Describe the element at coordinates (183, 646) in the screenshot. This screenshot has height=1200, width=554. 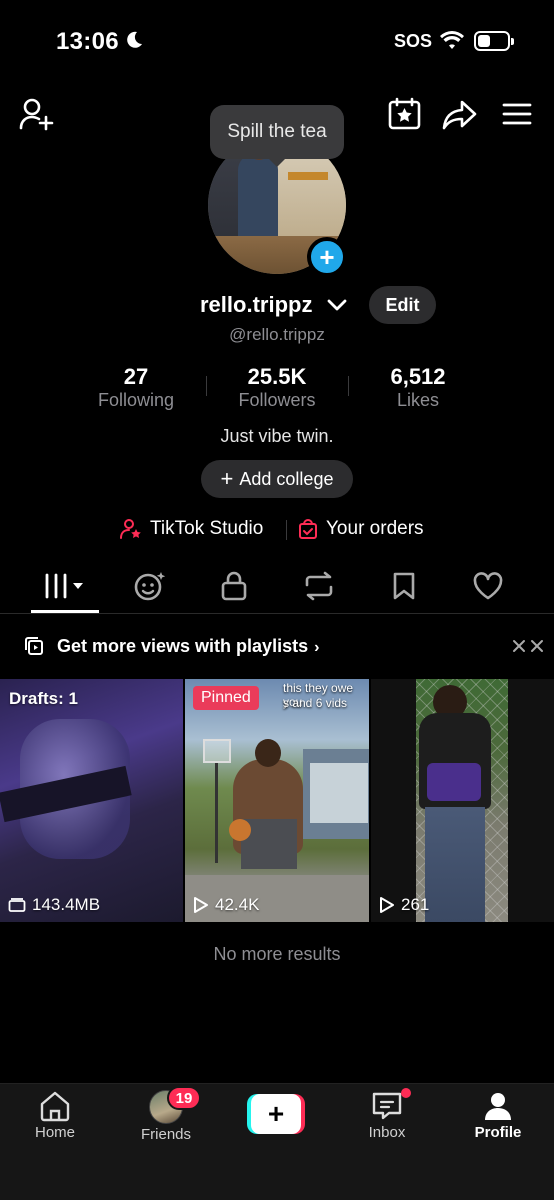
I see `promo-label: Get more views with playlists` at that location.